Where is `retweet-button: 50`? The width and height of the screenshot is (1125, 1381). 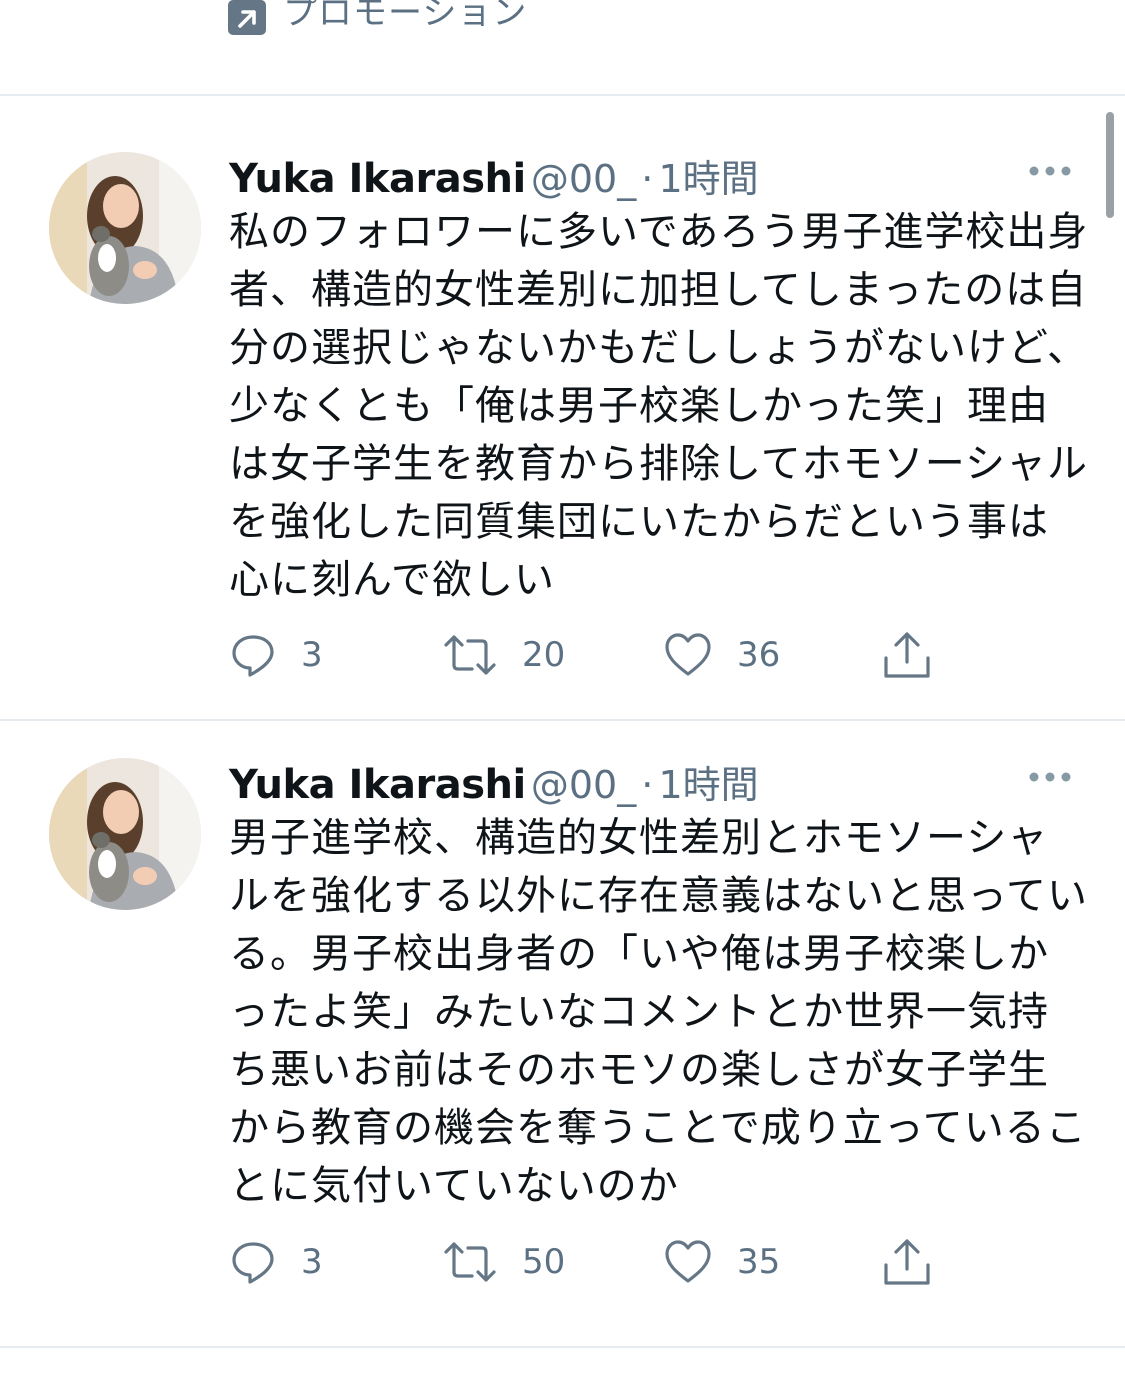 retweet-button: 50 is located at coordinates (503, 1262).